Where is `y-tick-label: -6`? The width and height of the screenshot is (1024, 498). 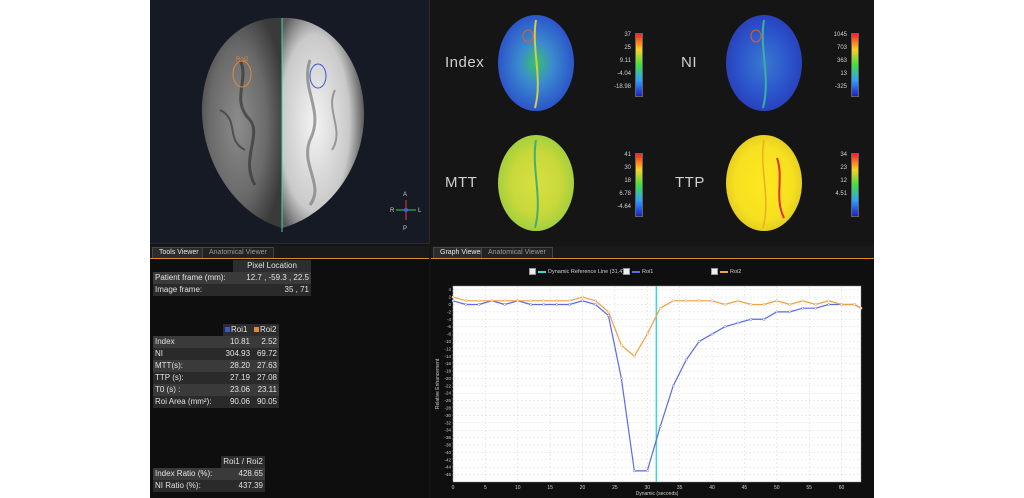
y-tick-label: -6 is located at coordinates (449, 326).